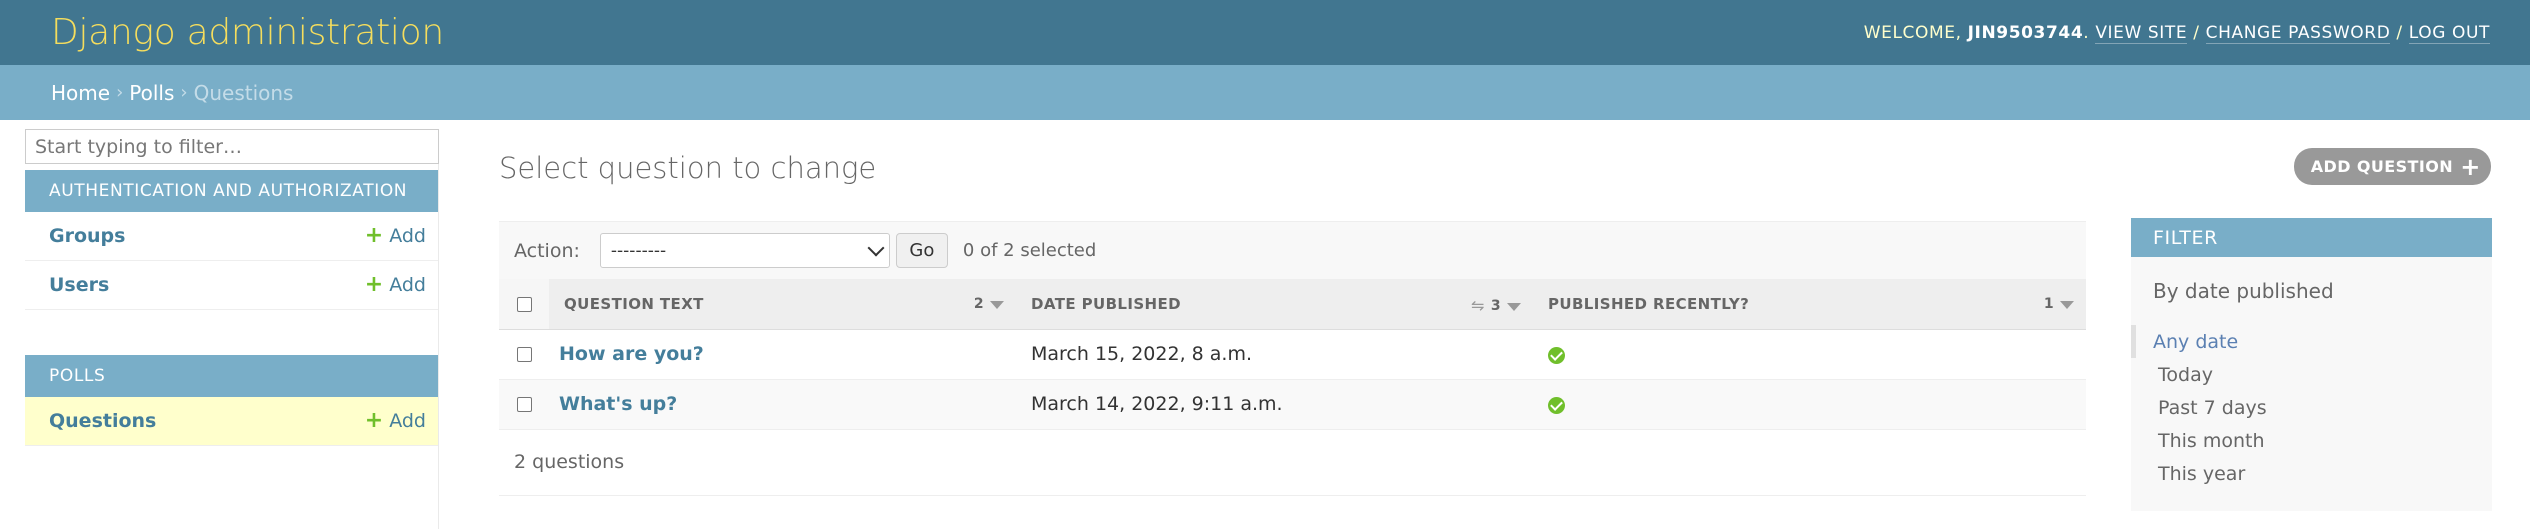  Describe the element at coordinates (613, 404) in the screenshot. I see `question-link: What's up?` at that location.